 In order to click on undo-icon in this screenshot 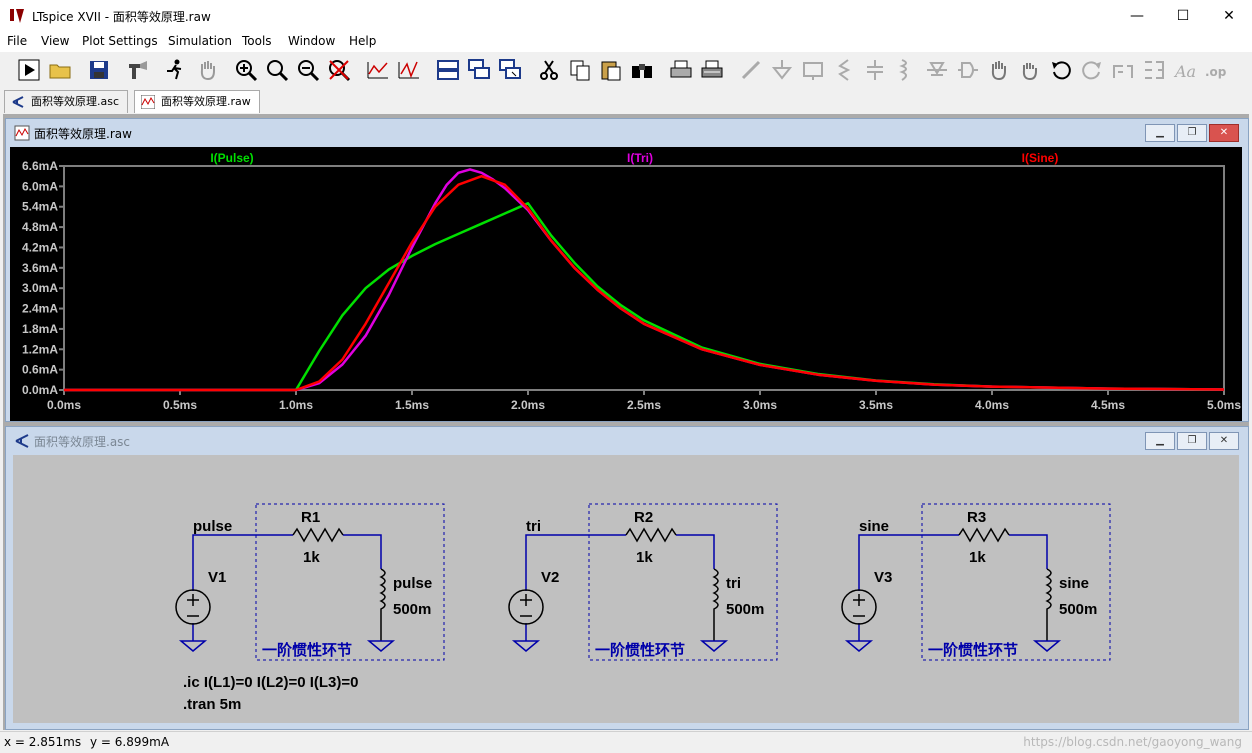, I will do `click(1061, 70)`.